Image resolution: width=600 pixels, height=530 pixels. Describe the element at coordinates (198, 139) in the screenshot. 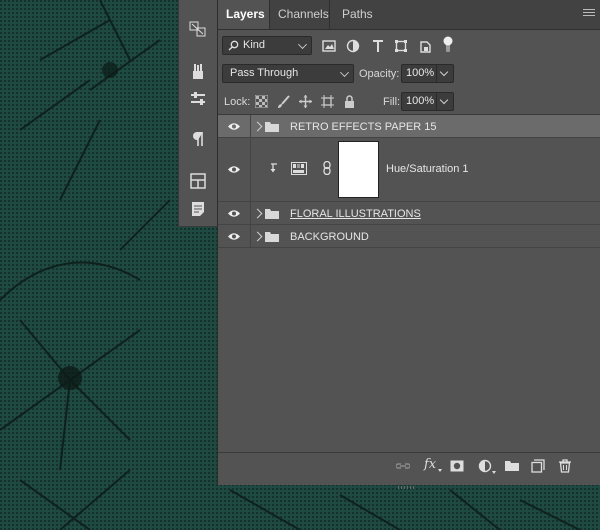

I see `paragraph-icon` at that location.